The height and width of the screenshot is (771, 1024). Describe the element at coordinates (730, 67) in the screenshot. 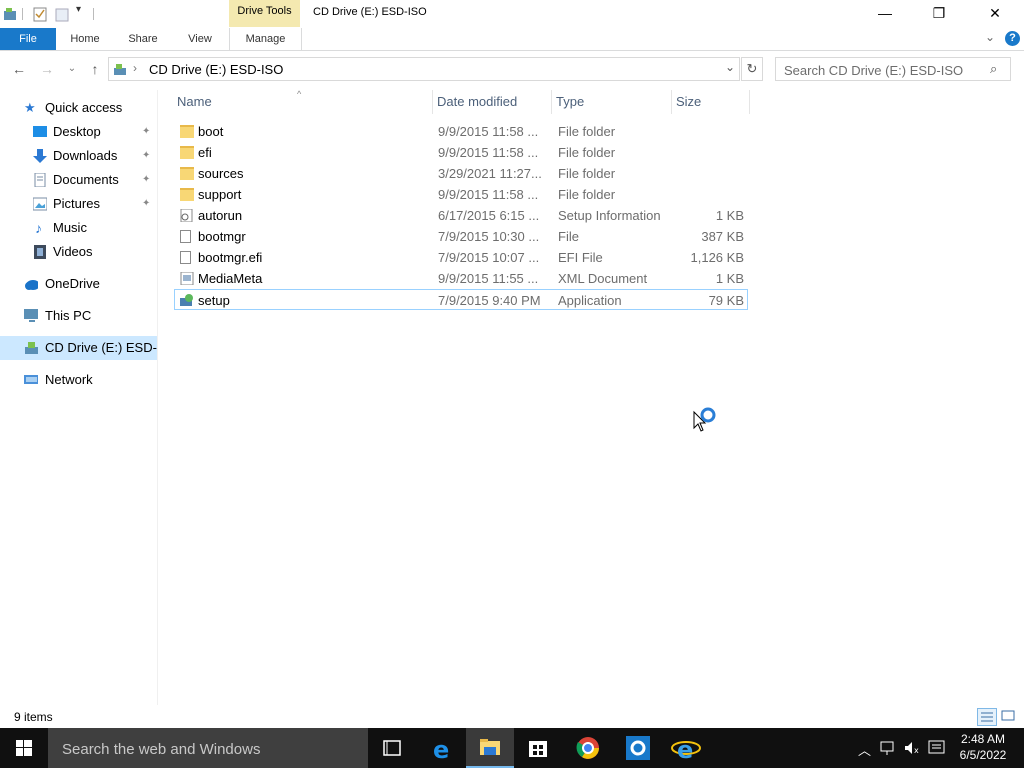

I see `address-dropdown-icon: ⌄` at that location.